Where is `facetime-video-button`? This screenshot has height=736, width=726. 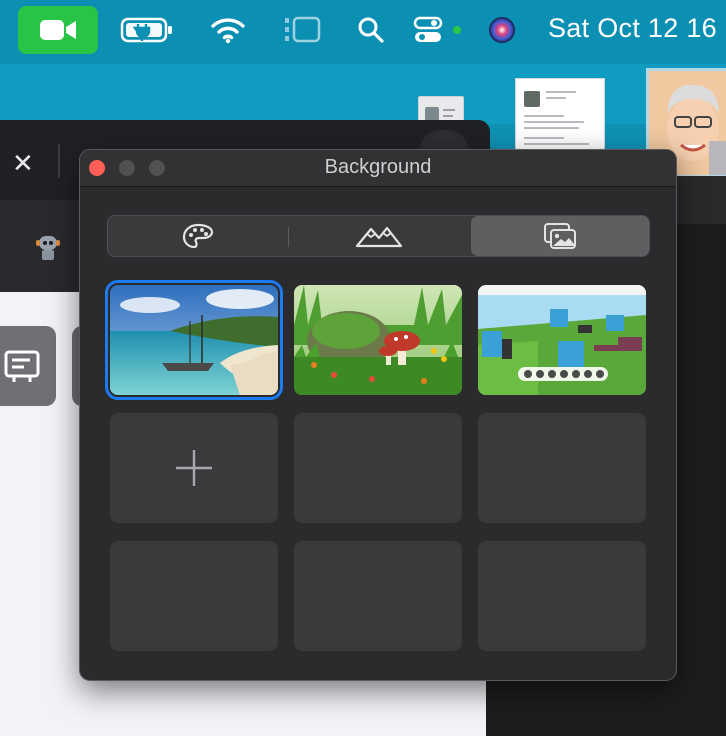 facetime-video-button is located at coordinates (58, 30).